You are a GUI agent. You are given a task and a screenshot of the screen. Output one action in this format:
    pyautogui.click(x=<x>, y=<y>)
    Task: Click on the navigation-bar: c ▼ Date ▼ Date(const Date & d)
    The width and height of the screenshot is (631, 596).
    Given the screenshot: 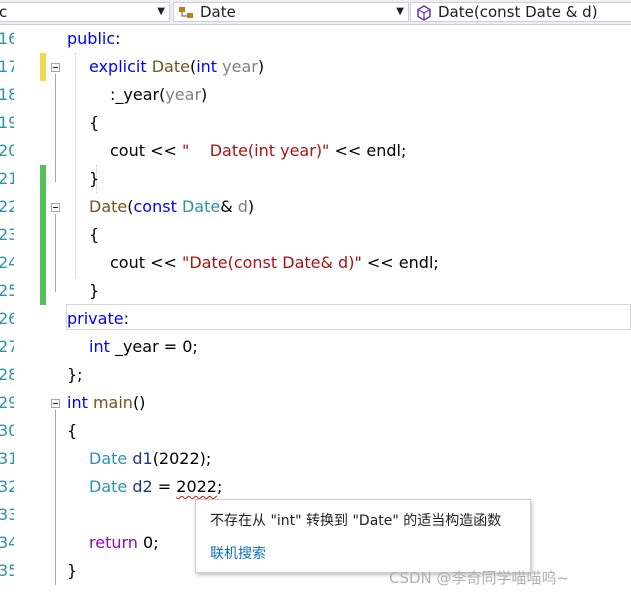 What is the action you would take?
    pyautogui.click(x=315, y=12)
    